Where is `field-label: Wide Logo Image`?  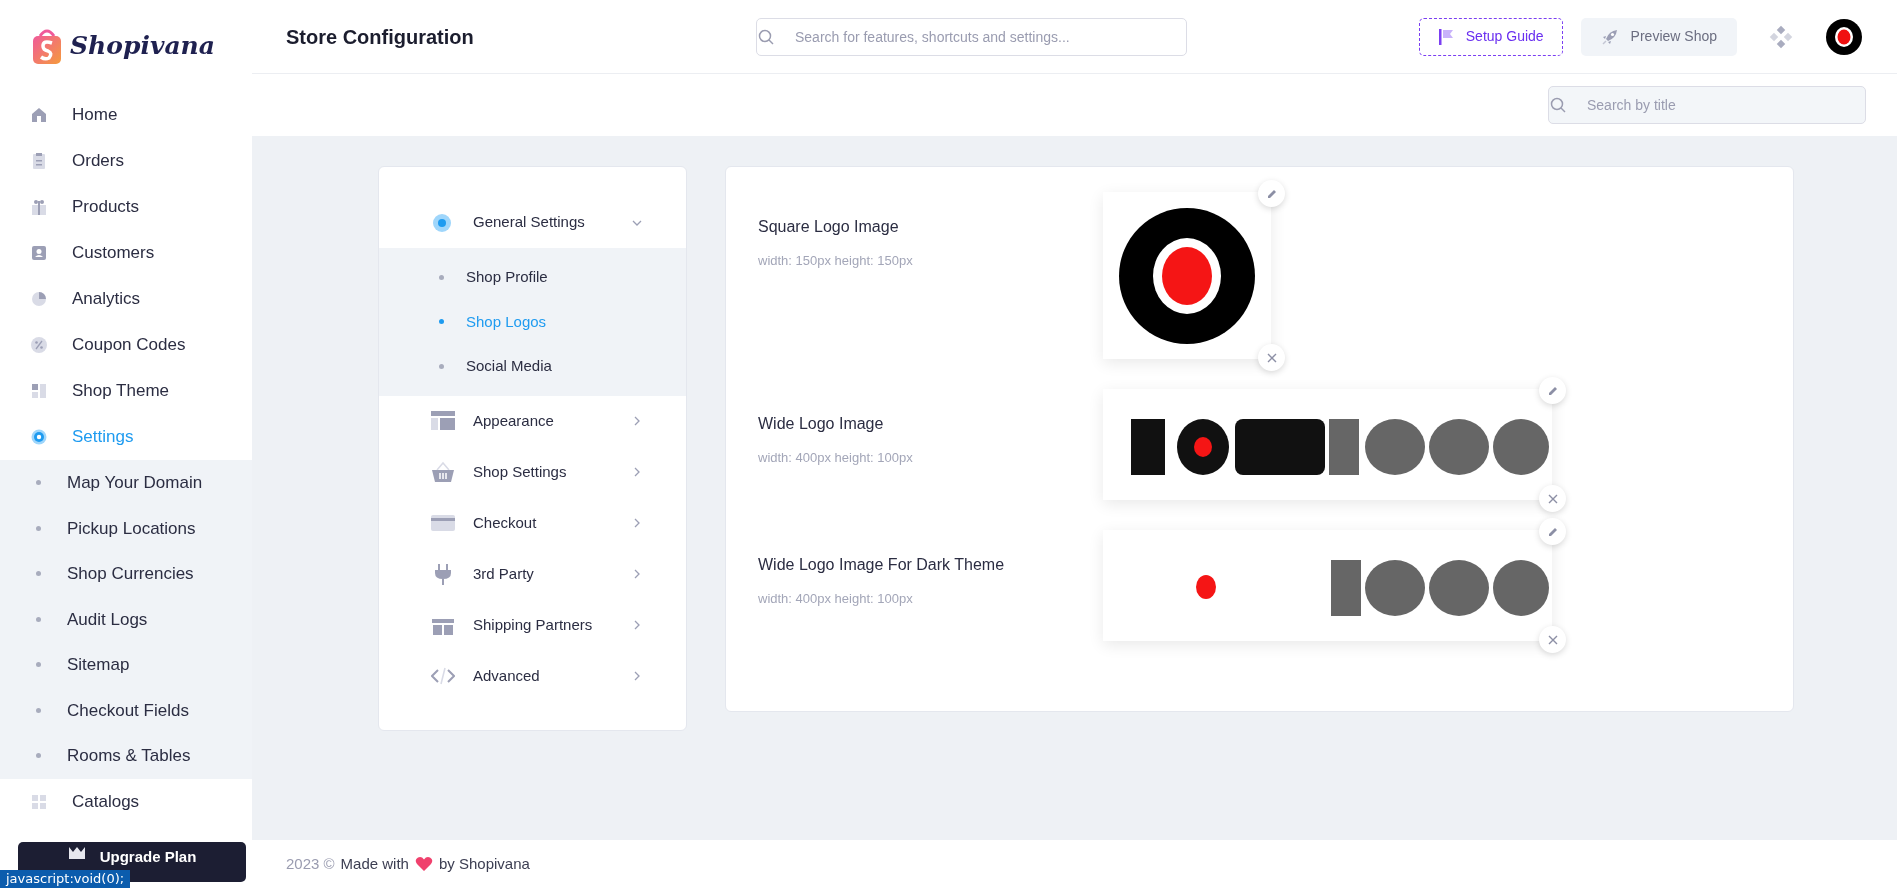
field-label: Wide Logo Image is located at coordinates (821, 424).